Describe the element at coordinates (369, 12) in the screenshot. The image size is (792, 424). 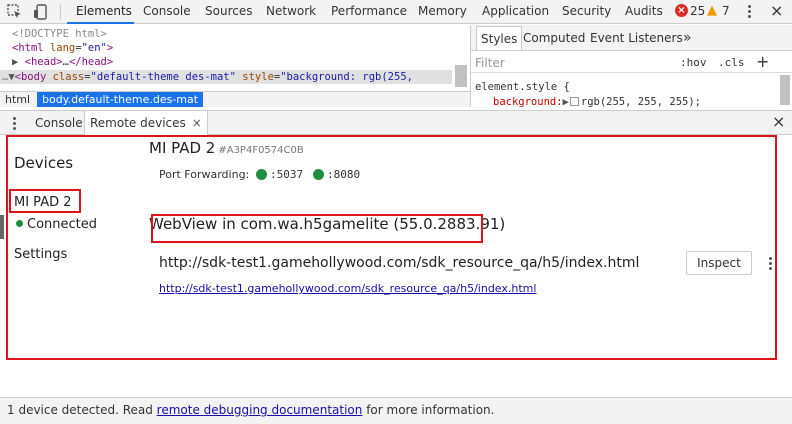
I see `tab-performance: Performance` at that location.